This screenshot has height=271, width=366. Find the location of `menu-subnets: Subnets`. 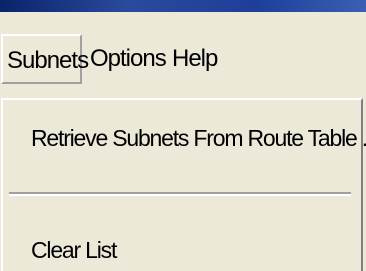

menu-subnets: Subnets is located at coordinates (45, 59).